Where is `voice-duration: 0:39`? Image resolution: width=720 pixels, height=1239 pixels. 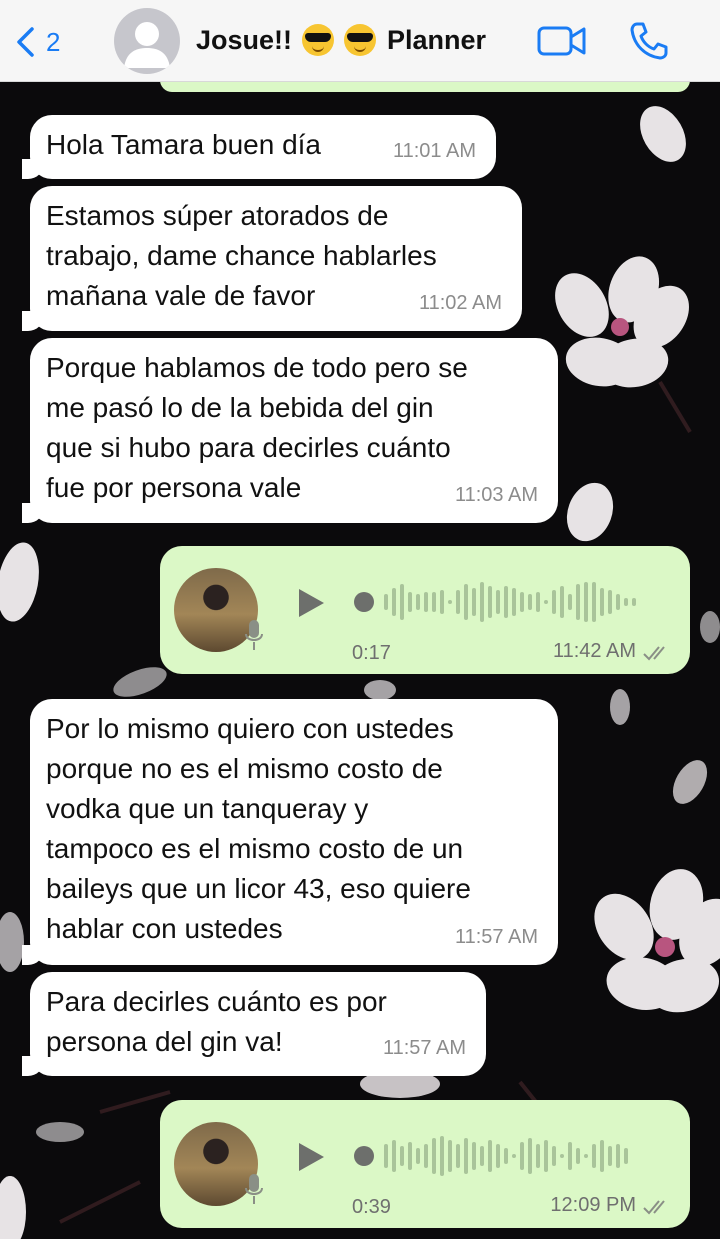 voice-duration: 0:39 is located at coordinates (371, 1207).